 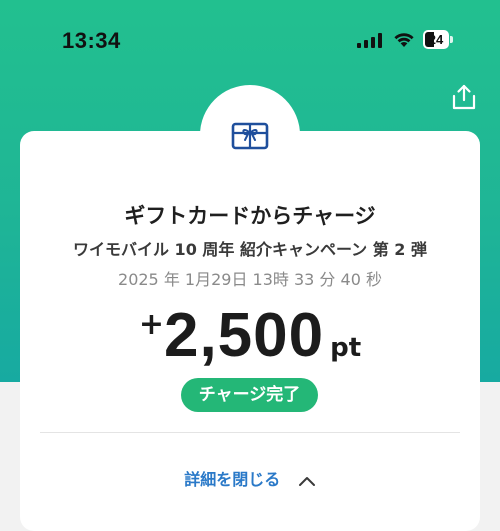 I want to click on status-time: 13:34, so click(x=91, y=40).